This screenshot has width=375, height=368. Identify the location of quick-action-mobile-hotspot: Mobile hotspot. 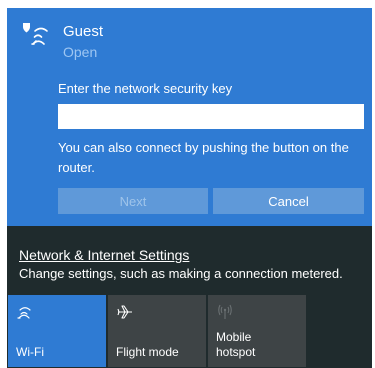
(257, 331).